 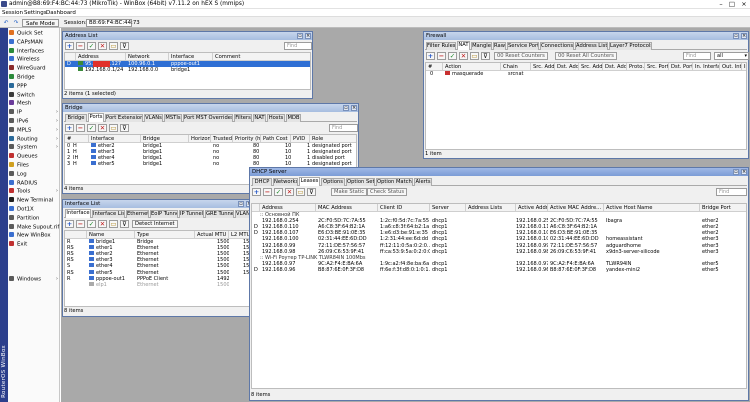 I want to click on column-client-id: Client ID, so click(x=404, y=208).